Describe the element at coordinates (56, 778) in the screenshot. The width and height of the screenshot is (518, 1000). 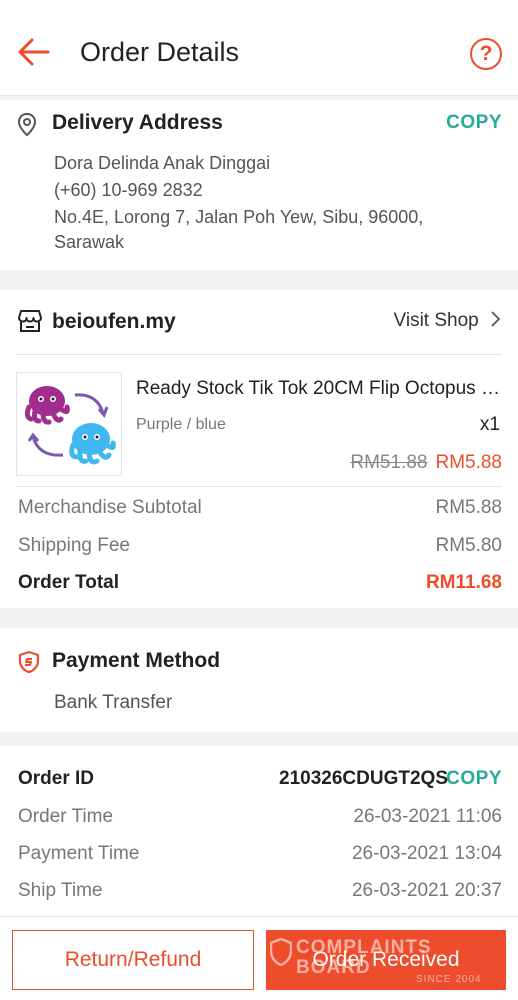
I see `order-id-label: Order ID` at that location.